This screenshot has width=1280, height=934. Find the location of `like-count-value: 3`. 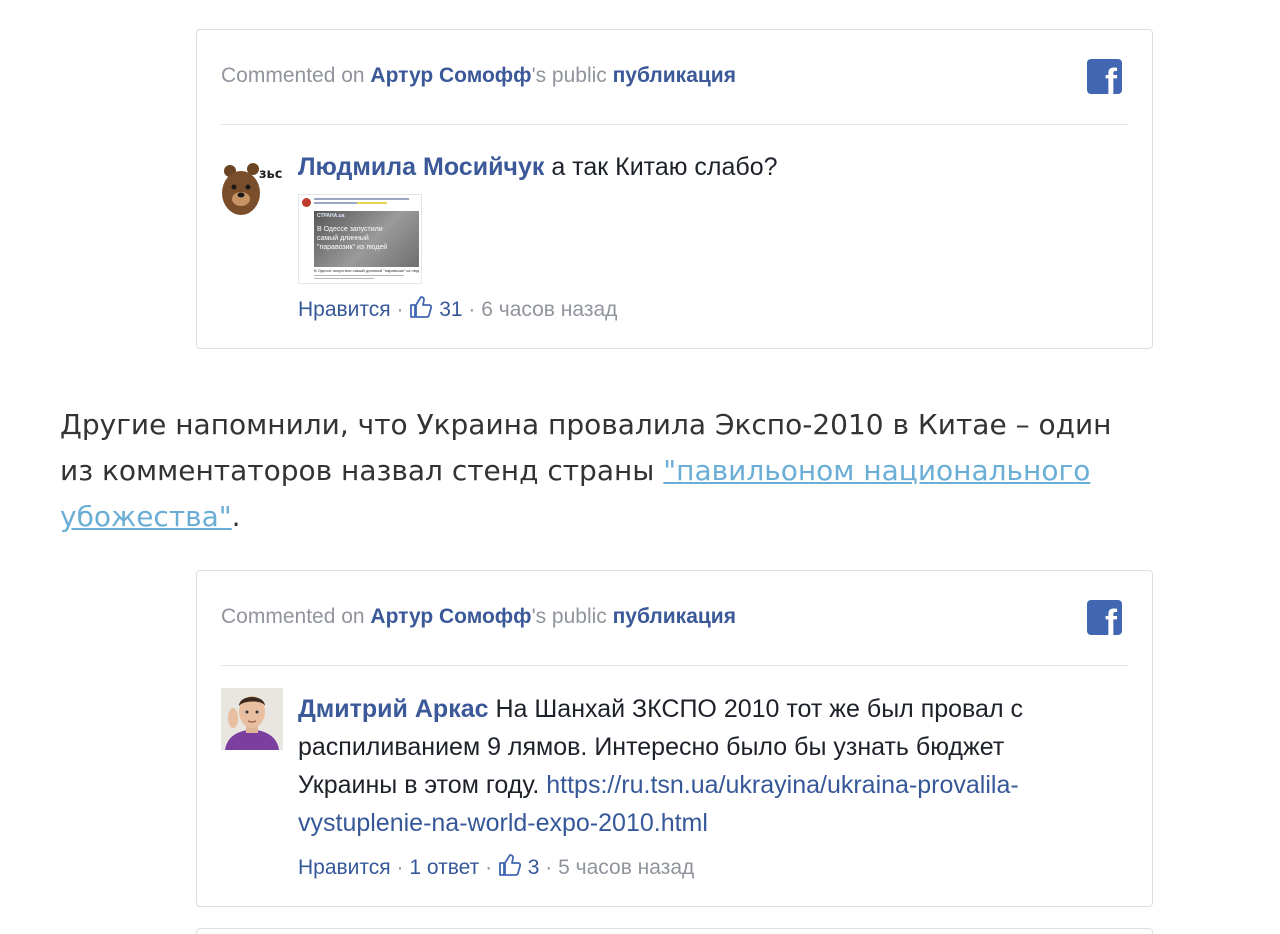

like-count-value: 3 is located at coordinates (533, 867).